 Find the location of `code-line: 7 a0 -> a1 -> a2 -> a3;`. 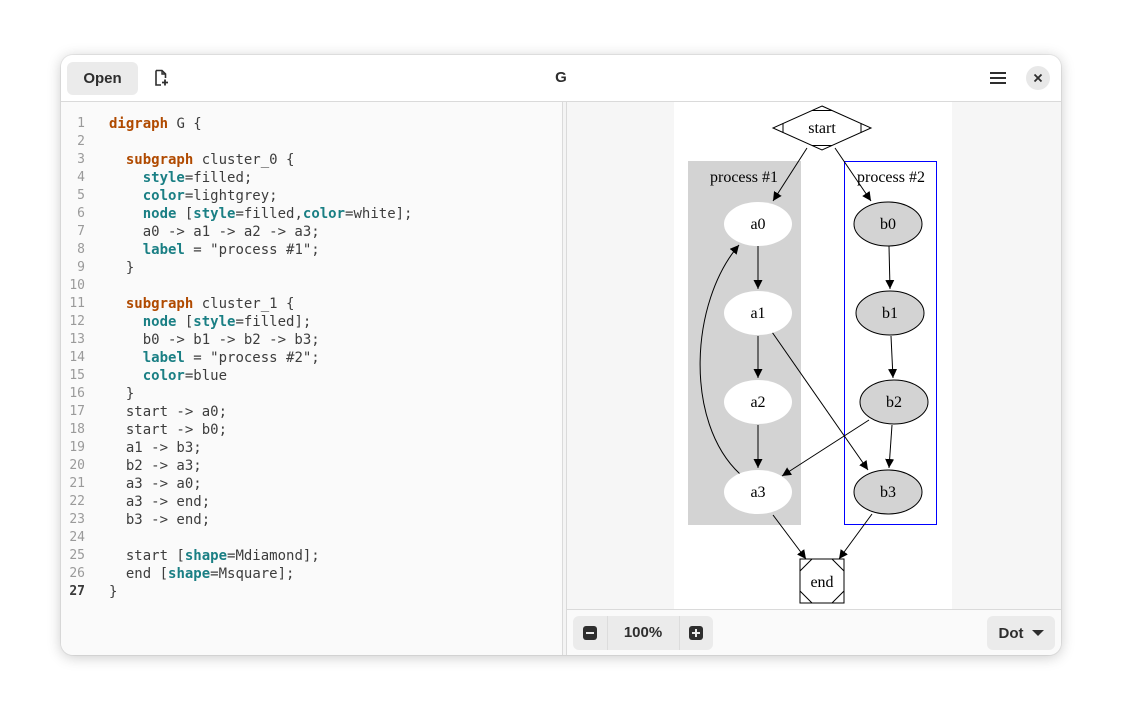

code-line: 7 a0 -> a1 -> a2 -> a3; is located at coordinates (311, 232).